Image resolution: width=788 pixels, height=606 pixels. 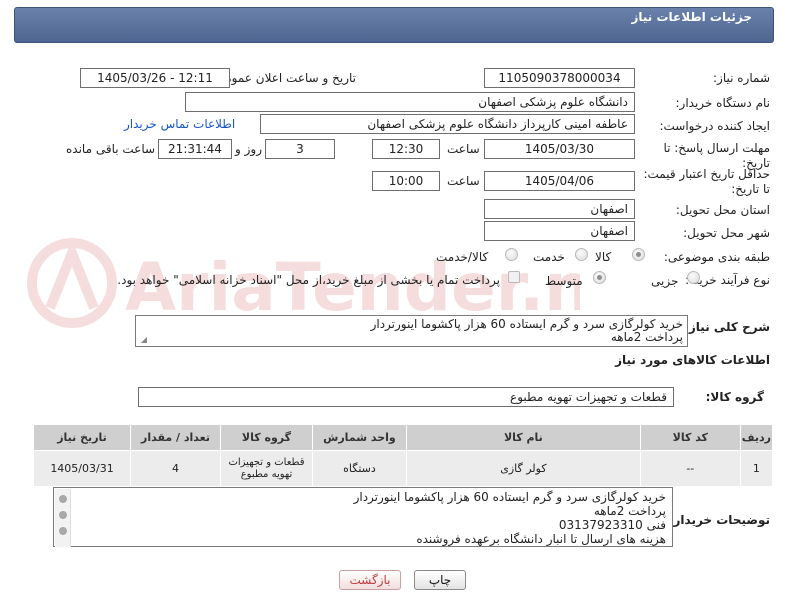 What do you see at coordinates (665, 281) in the screenshot?
I see `purchase-minor-label: جزیی` at bounding box center [665, 281].